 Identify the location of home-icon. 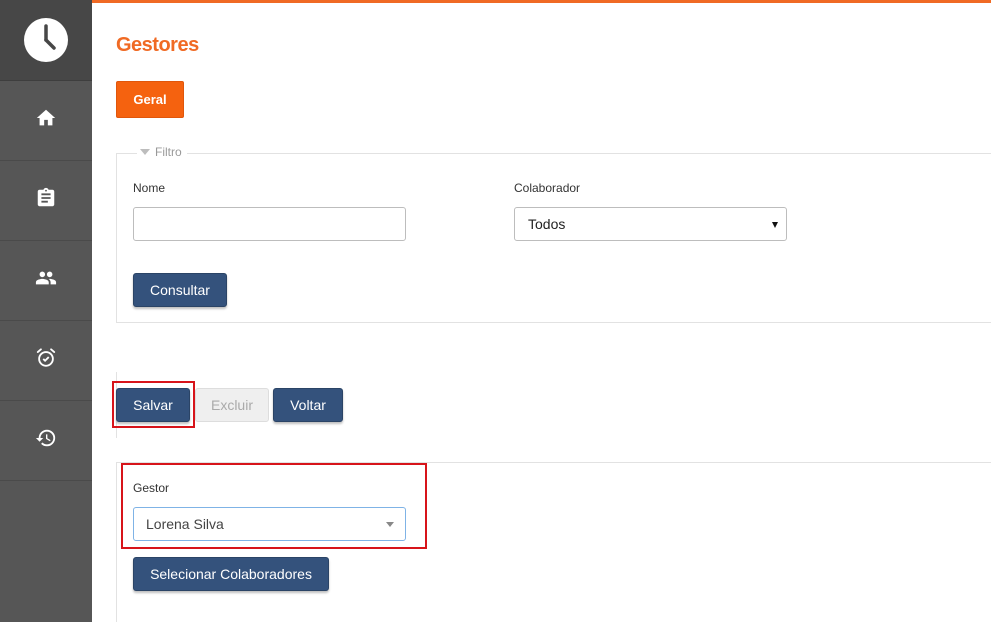
(46, 120).